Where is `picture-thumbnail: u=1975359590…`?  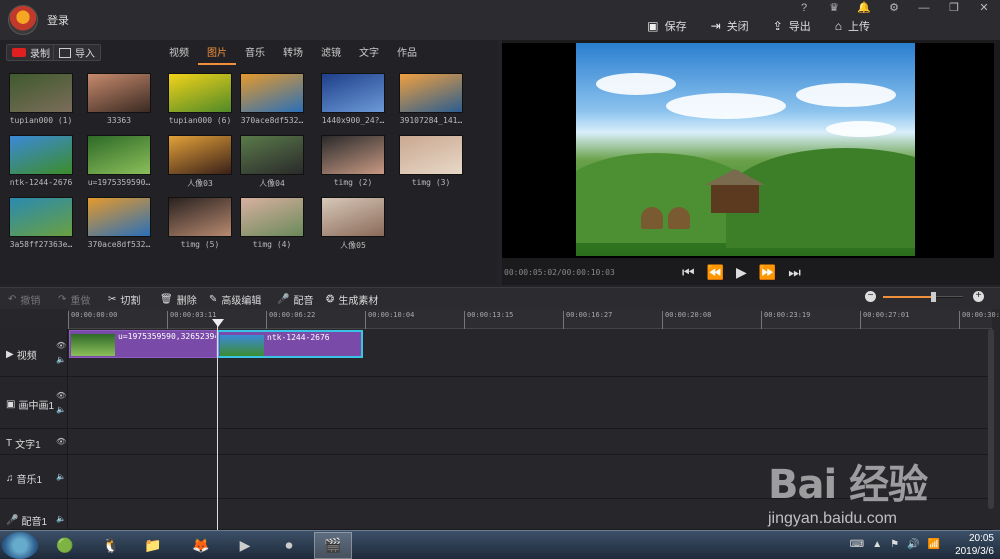
picture-thumbnail: u=1975359590… is located at coordinates (119, 161).